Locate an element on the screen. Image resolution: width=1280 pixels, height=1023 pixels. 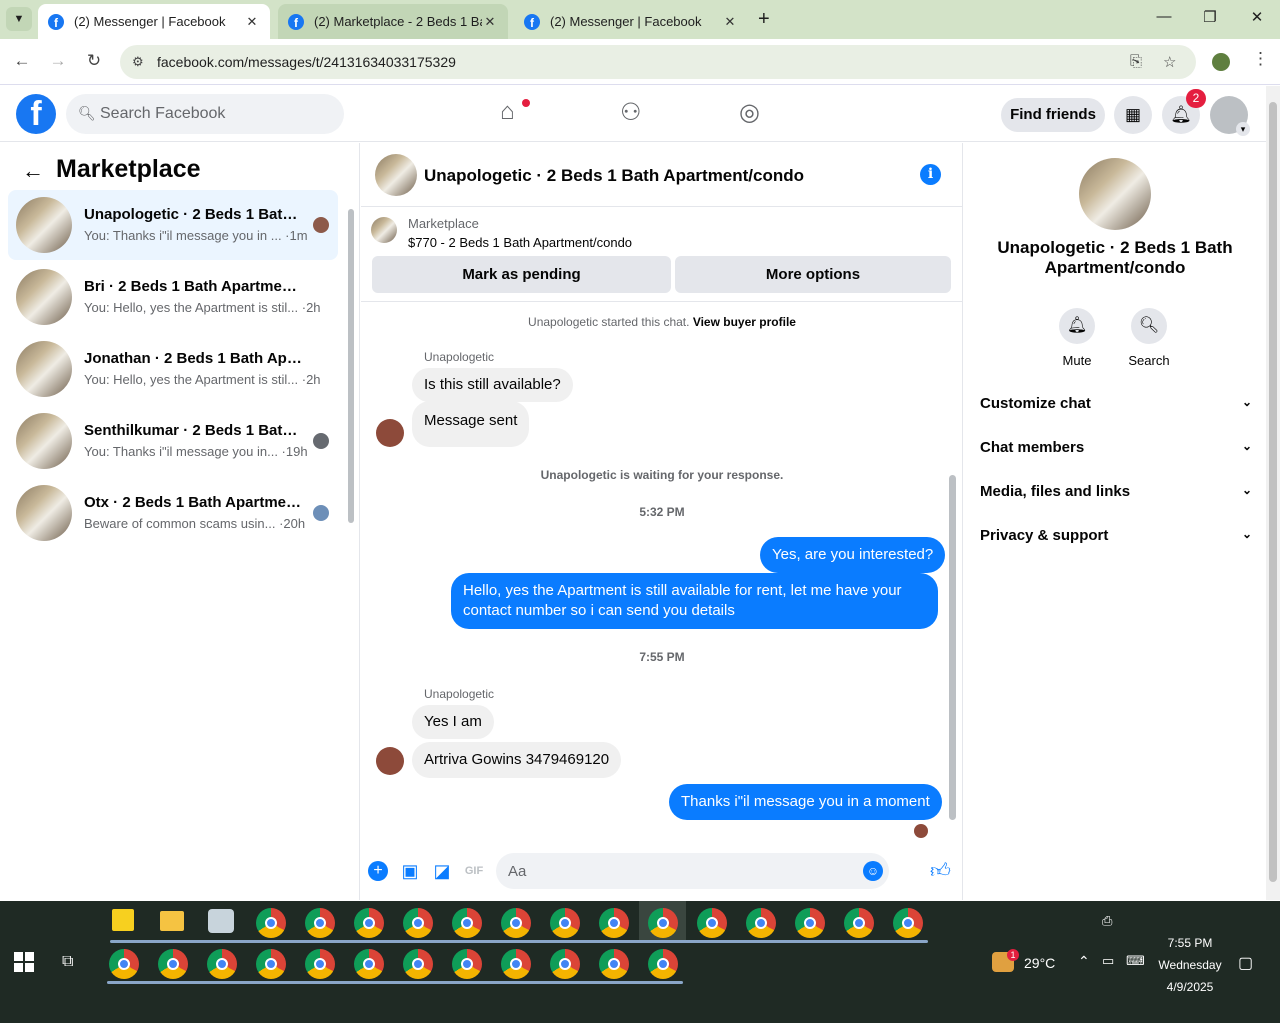
facebook-search-input: 🔍︎ Search Facebook is located at coordinates (205, 114).